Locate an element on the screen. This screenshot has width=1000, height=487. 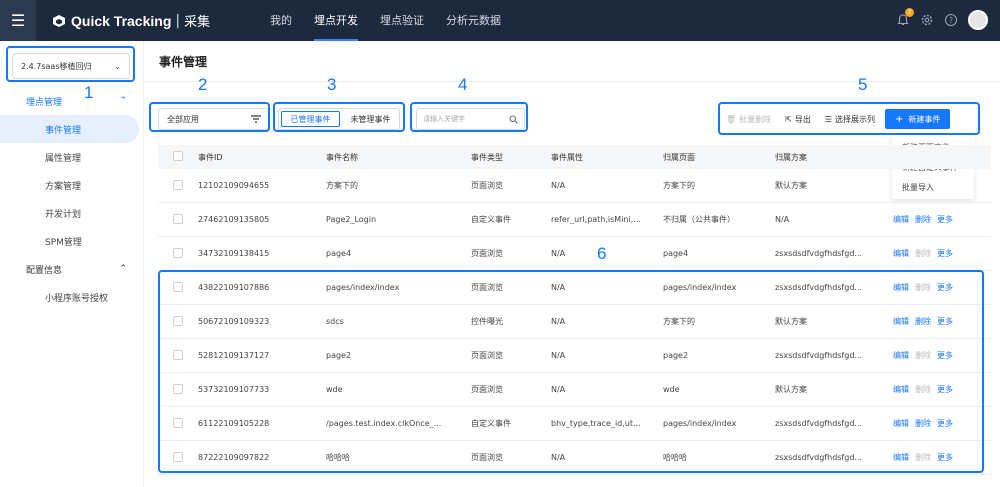
cell-event-name: page4 is located at coordinates (339, 253).